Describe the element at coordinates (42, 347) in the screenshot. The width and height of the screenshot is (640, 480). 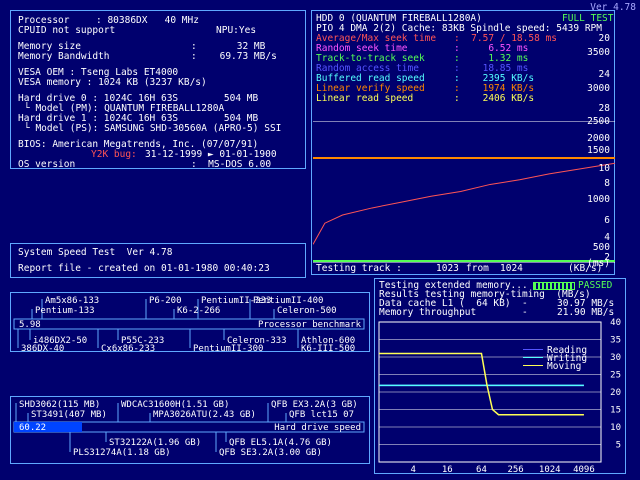
I see `cpu-bench-bottom-label: 386DX-40` at that location.